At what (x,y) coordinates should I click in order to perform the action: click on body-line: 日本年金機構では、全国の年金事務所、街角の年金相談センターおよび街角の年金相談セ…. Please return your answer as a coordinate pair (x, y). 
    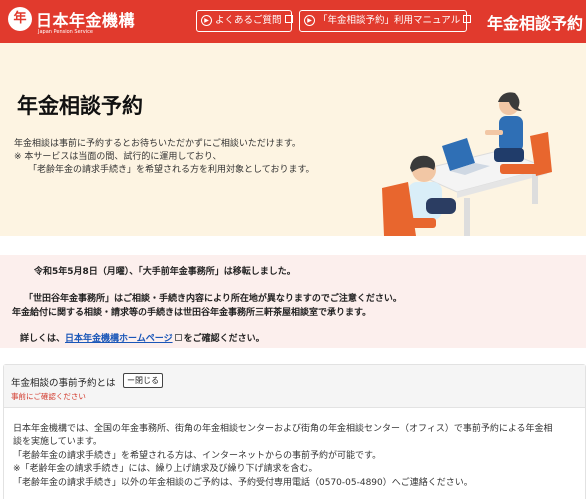
    Looking at the image, I should click on (283, 429).